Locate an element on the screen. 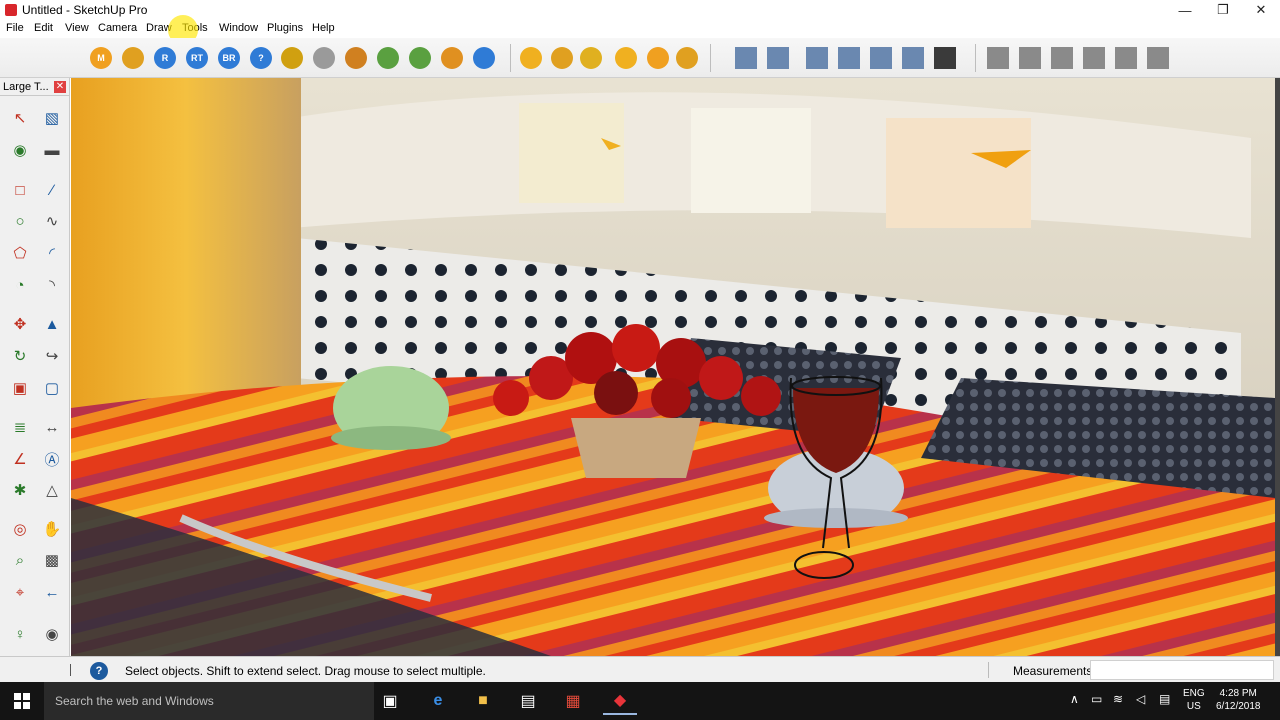  right-view-icon is located at coordinates (849, 58).